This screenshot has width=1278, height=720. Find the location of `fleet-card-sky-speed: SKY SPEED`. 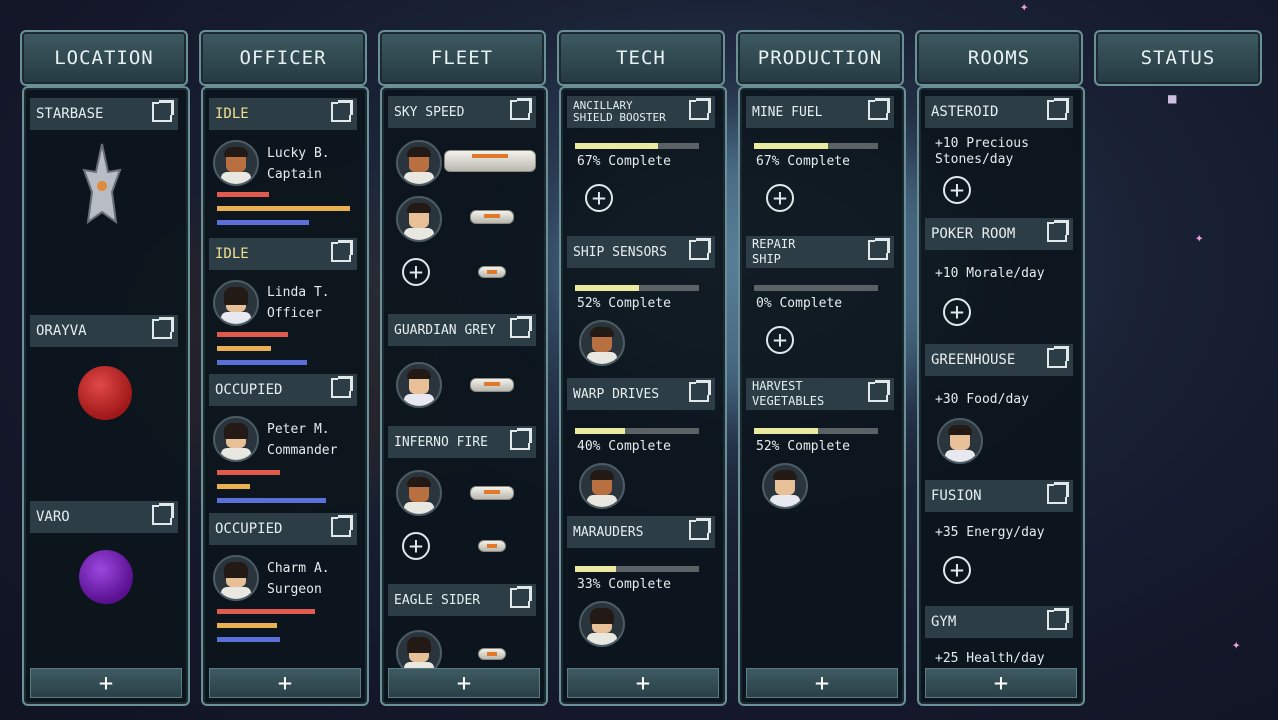

fleet-card-sky-speed: SKY SPEED is located at coordinates (462, 112).